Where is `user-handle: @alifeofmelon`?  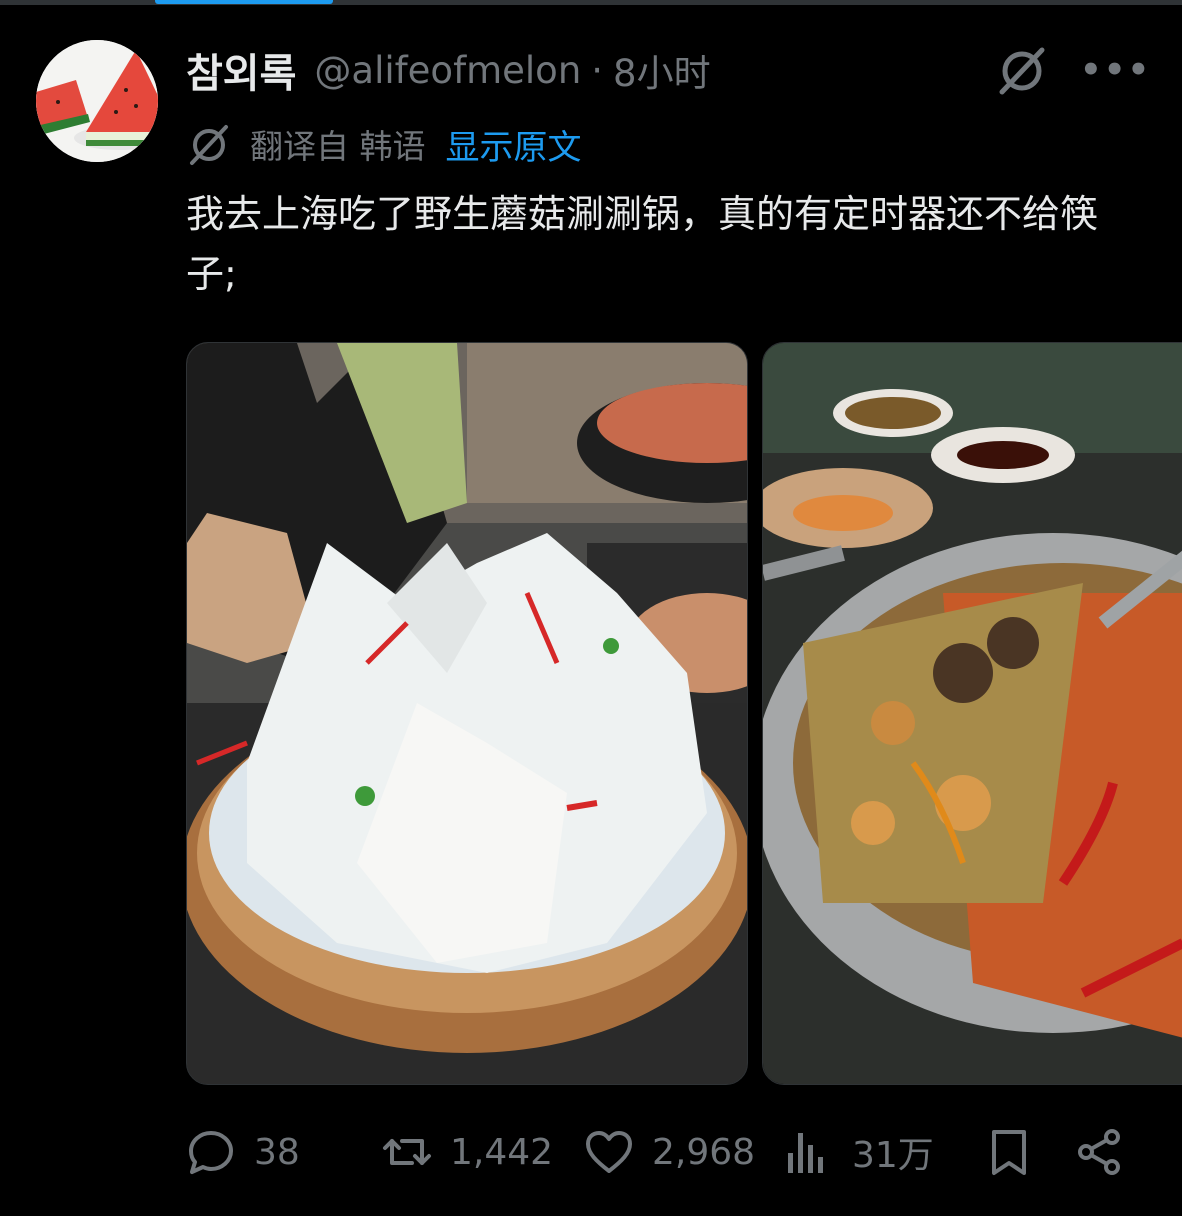 user-handle: @alifeofmelon is located at coordinates (447, 70).